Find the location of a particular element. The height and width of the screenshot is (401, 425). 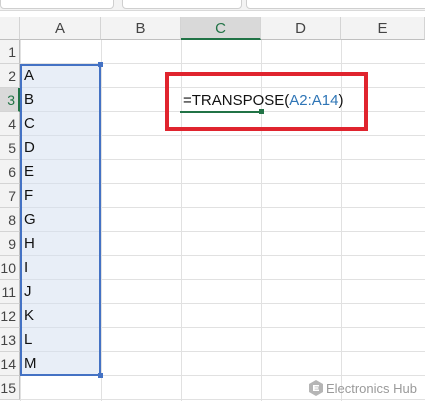

row-header-9: 9 is located at coordinates (10, 244).